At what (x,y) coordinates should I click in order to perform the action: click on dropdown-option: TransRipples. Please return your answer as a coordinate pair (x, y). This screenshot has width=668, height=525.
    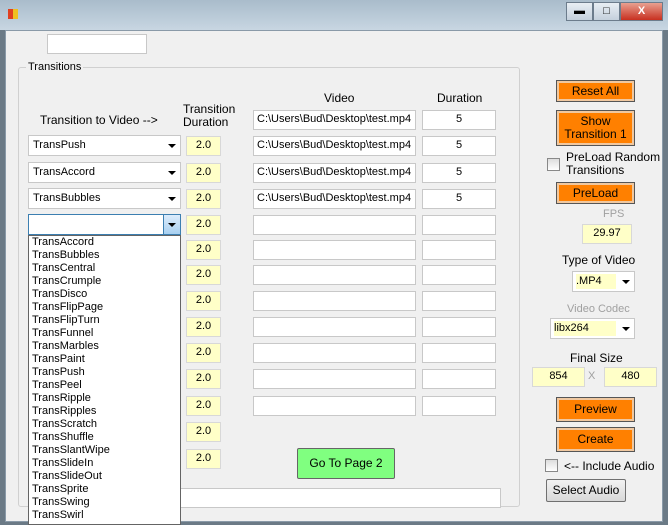
    Looking at the image, I should click on (104, 411).